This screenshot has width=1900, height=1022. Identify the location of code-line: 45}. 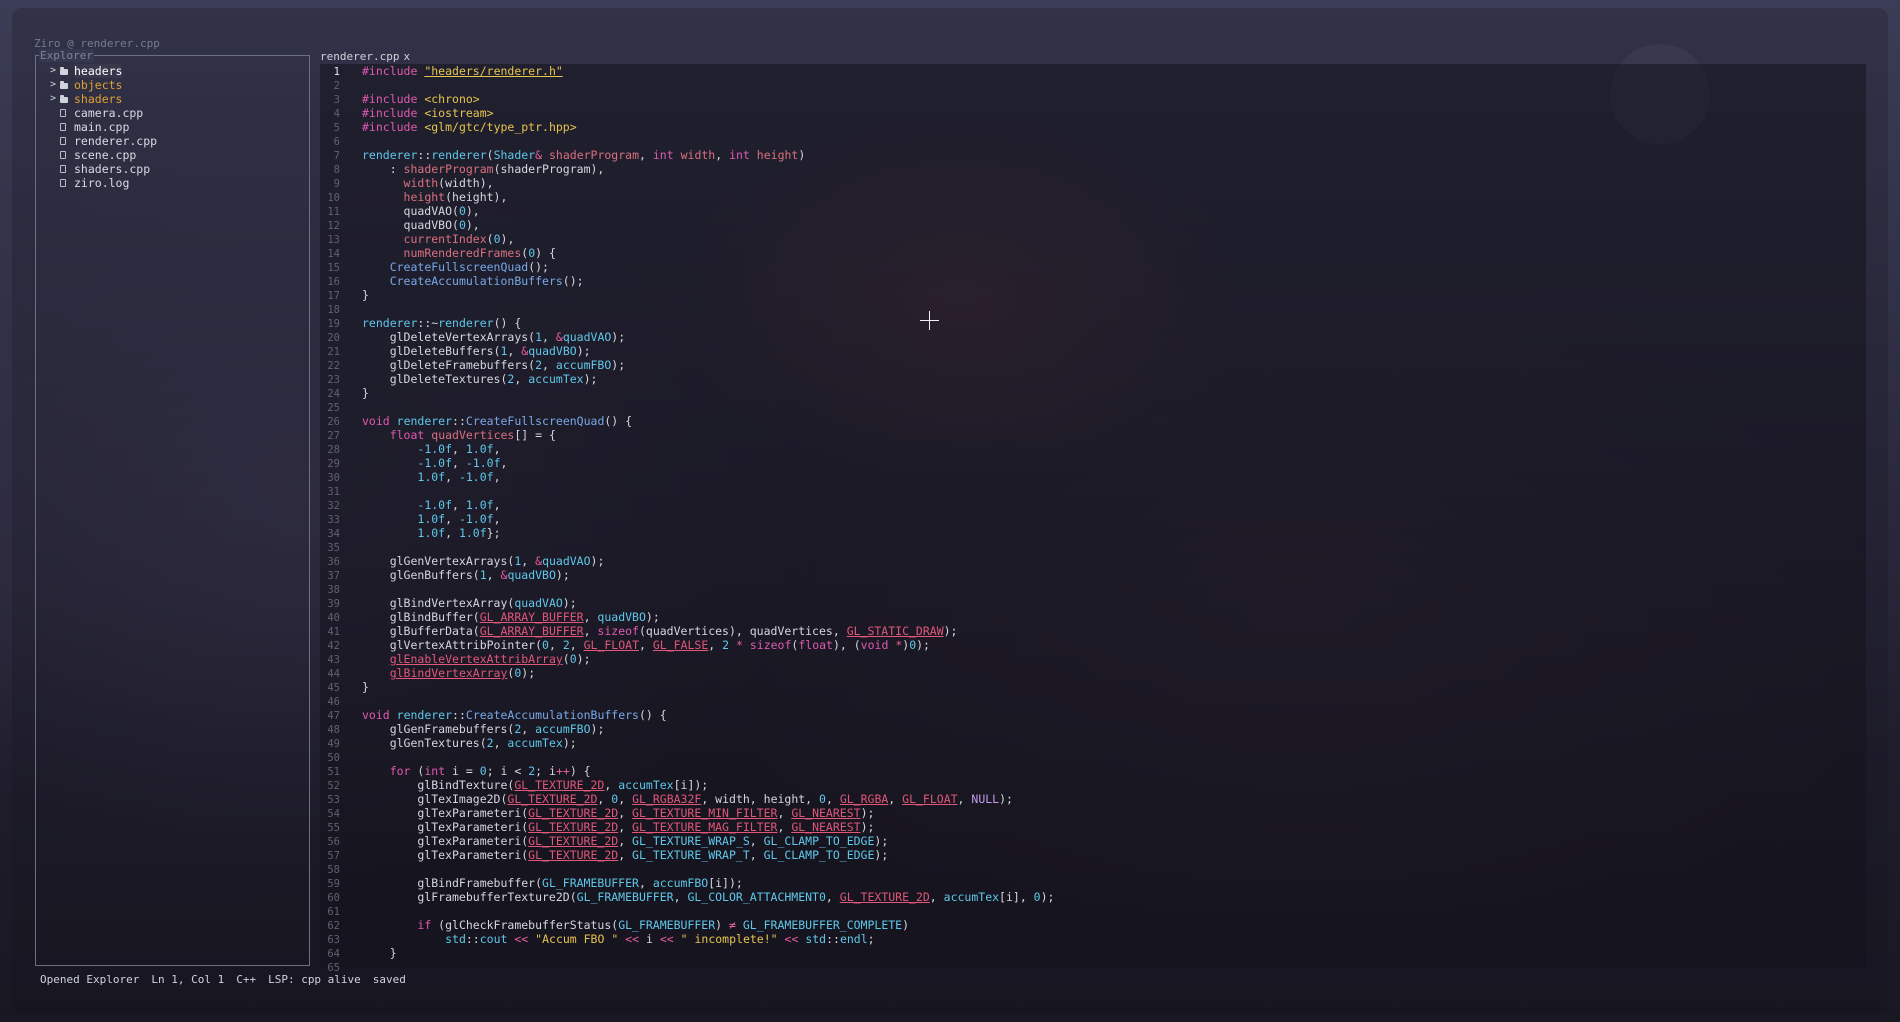
(687, 687).